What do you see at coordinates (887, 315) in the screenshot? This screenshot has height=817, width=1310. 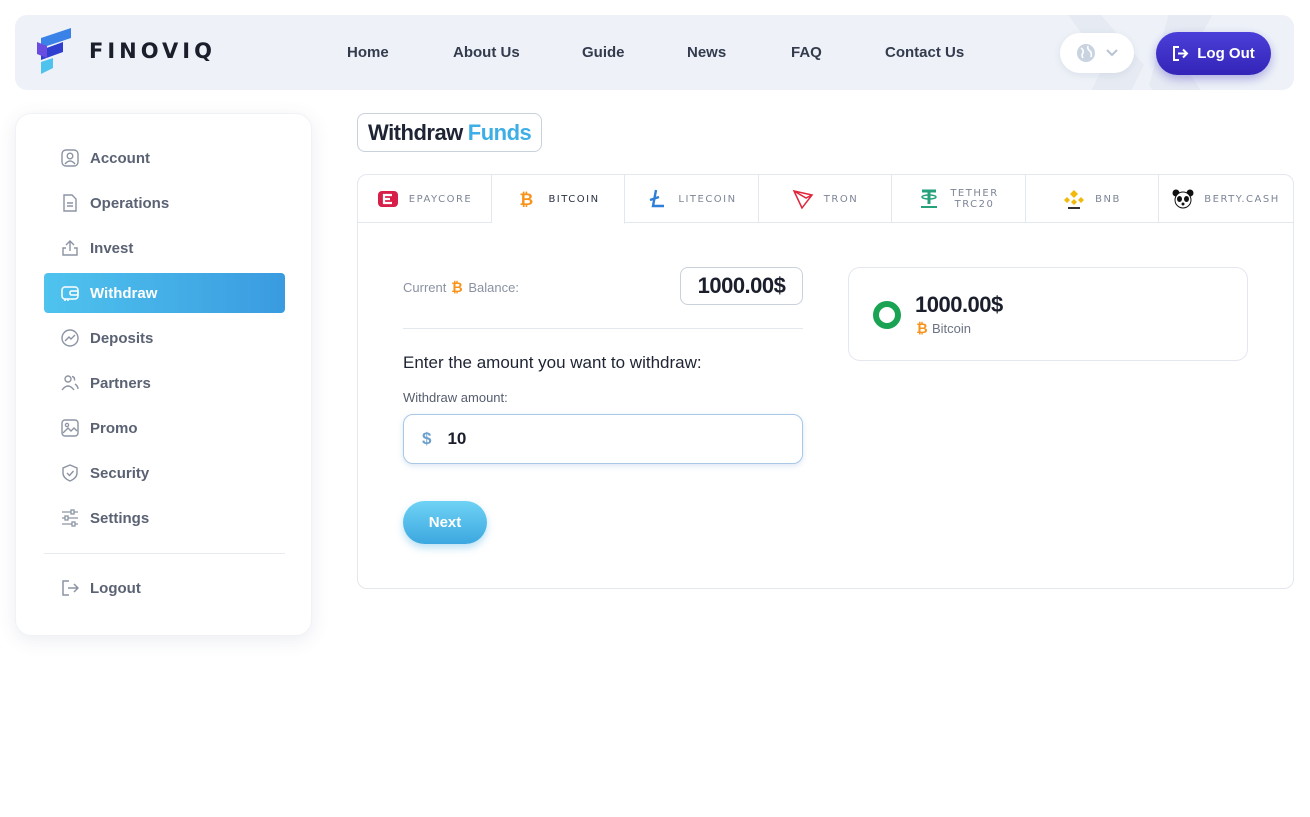 I see `status-ring-icon` at bounding box center [887, 315].